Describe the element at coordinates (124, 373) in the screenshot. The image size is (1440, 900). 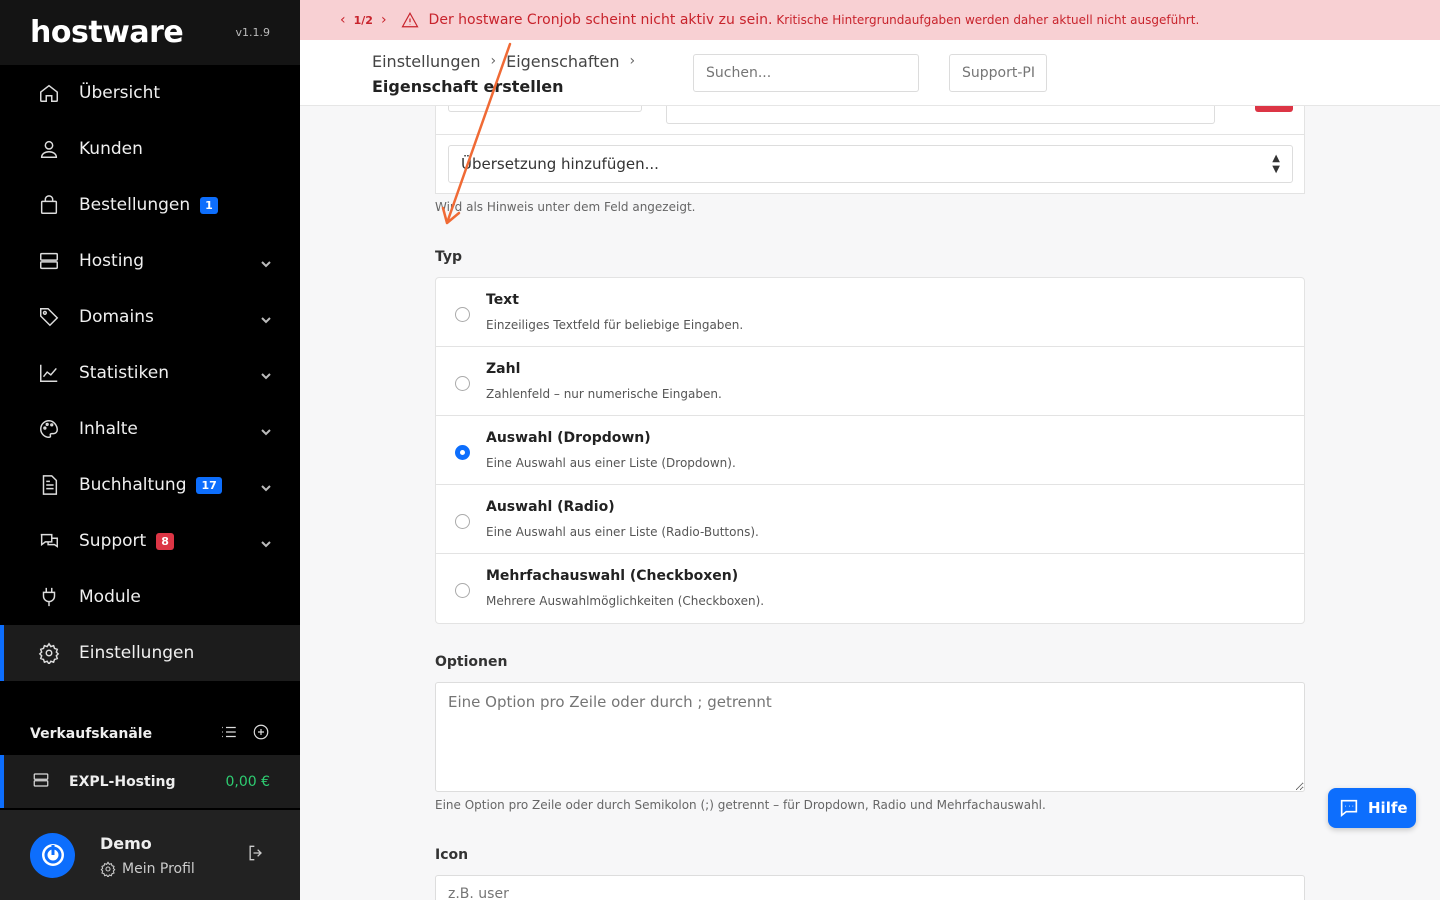
I see `sidebar-item-label: Statistiken` at that location.